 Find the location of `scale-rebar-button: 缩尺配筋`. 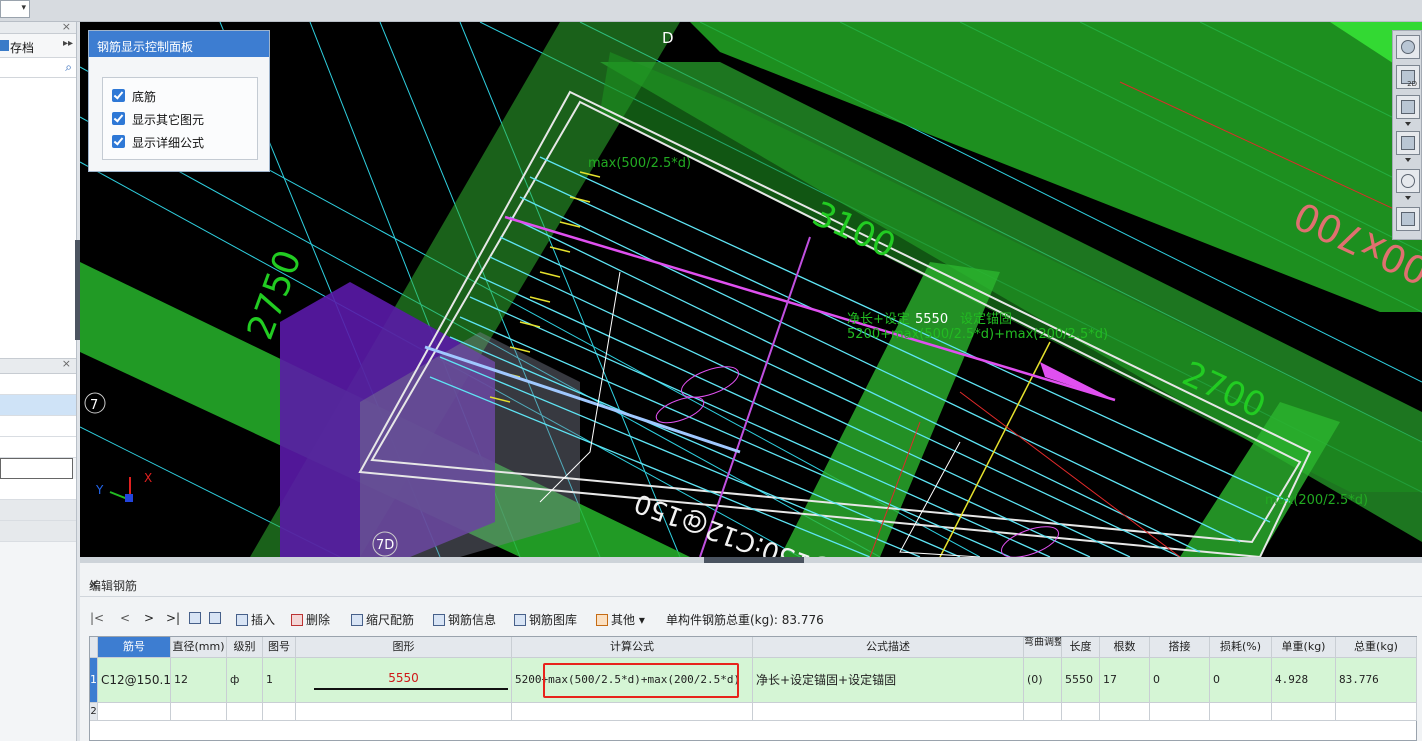

scale-rebar-button: 缩尺配筋 is located at coordinates (382, 619).